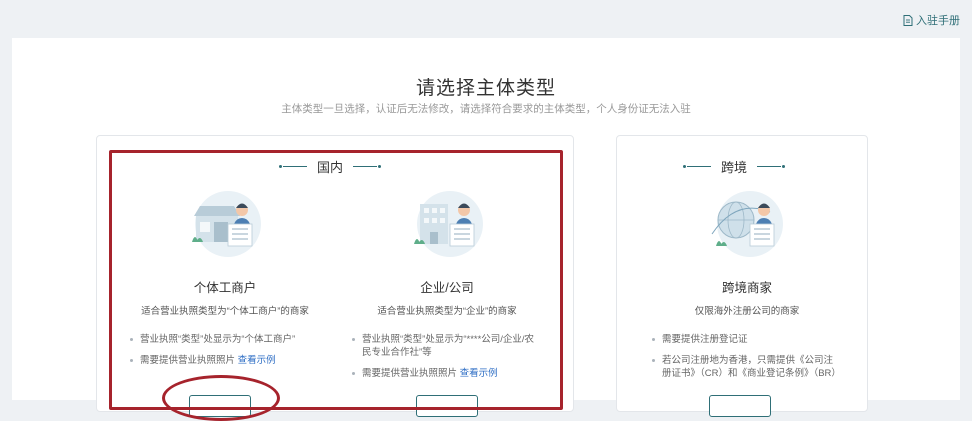 This screenshot has width=972, height=421. I want to click on cross-border-header-label: 跨境, so click(734, 167).